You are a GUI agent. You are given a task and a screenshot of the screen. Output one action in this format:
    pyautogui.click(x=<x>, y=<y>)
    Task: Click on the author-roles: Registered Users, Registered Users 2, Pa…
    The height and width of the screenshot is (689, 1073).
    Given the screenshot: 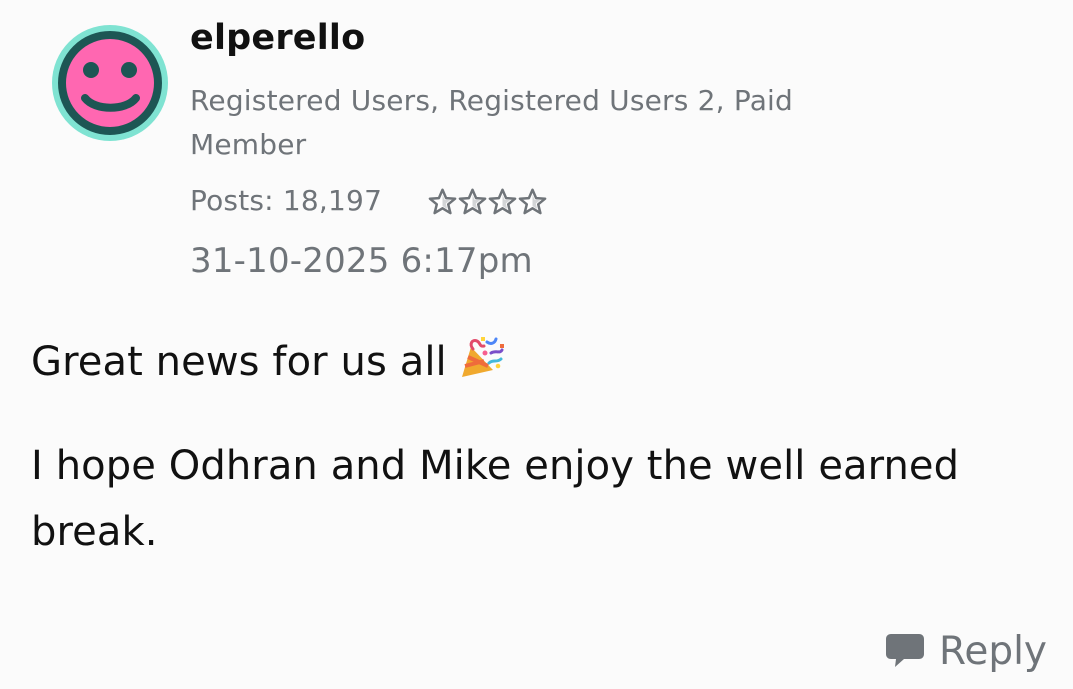 What is the action you would take?
    pyautogui.click(x=500, y=123)
    